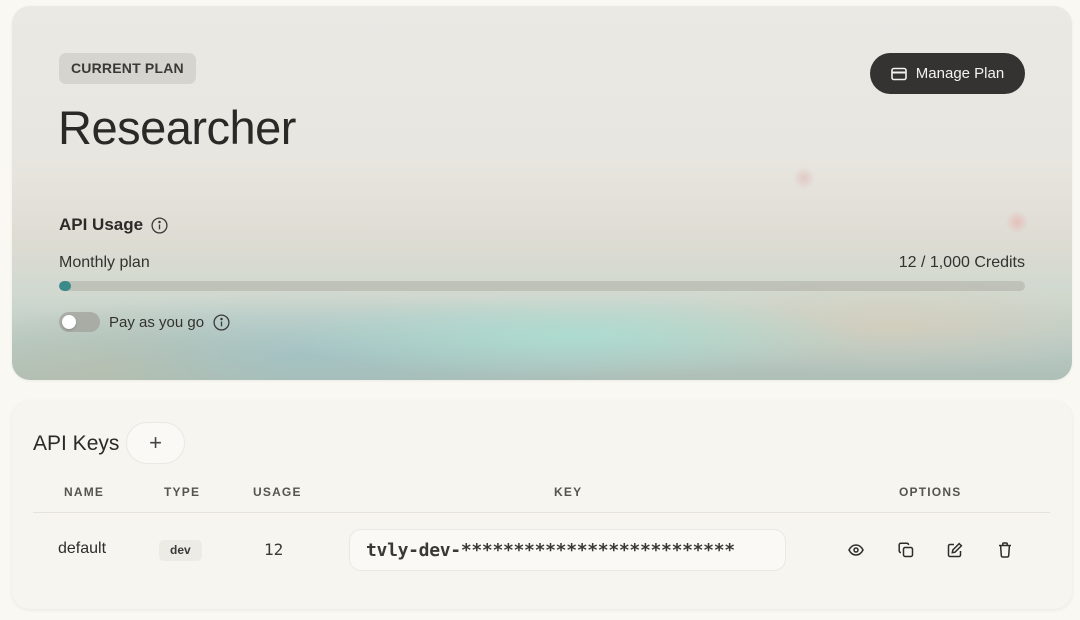 This screenshot has height=620, width=1080. Describe the element at coordinates (157, 322) in the screenshot. I see `pay-as-you-go-label: Pay as you go` at that location.